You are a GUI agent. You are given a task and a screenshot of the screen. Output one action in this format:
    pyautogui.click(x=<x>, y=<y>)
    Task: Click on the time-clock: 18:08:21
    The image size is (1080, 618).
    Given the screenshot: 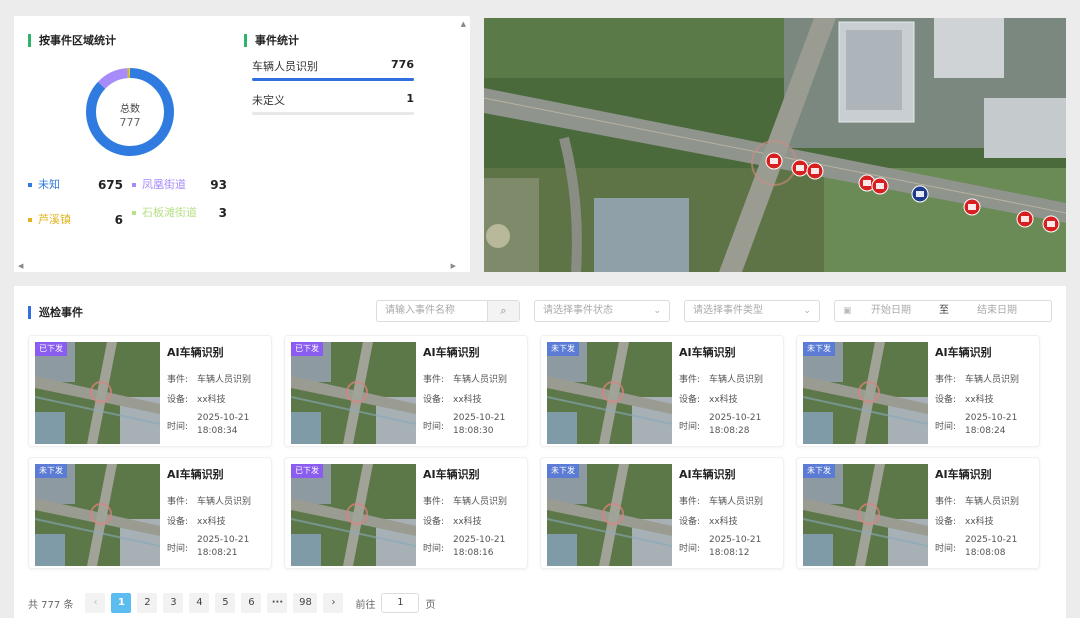 What is the action you would take?
    pyautogui.click(x=217, y=553)
    